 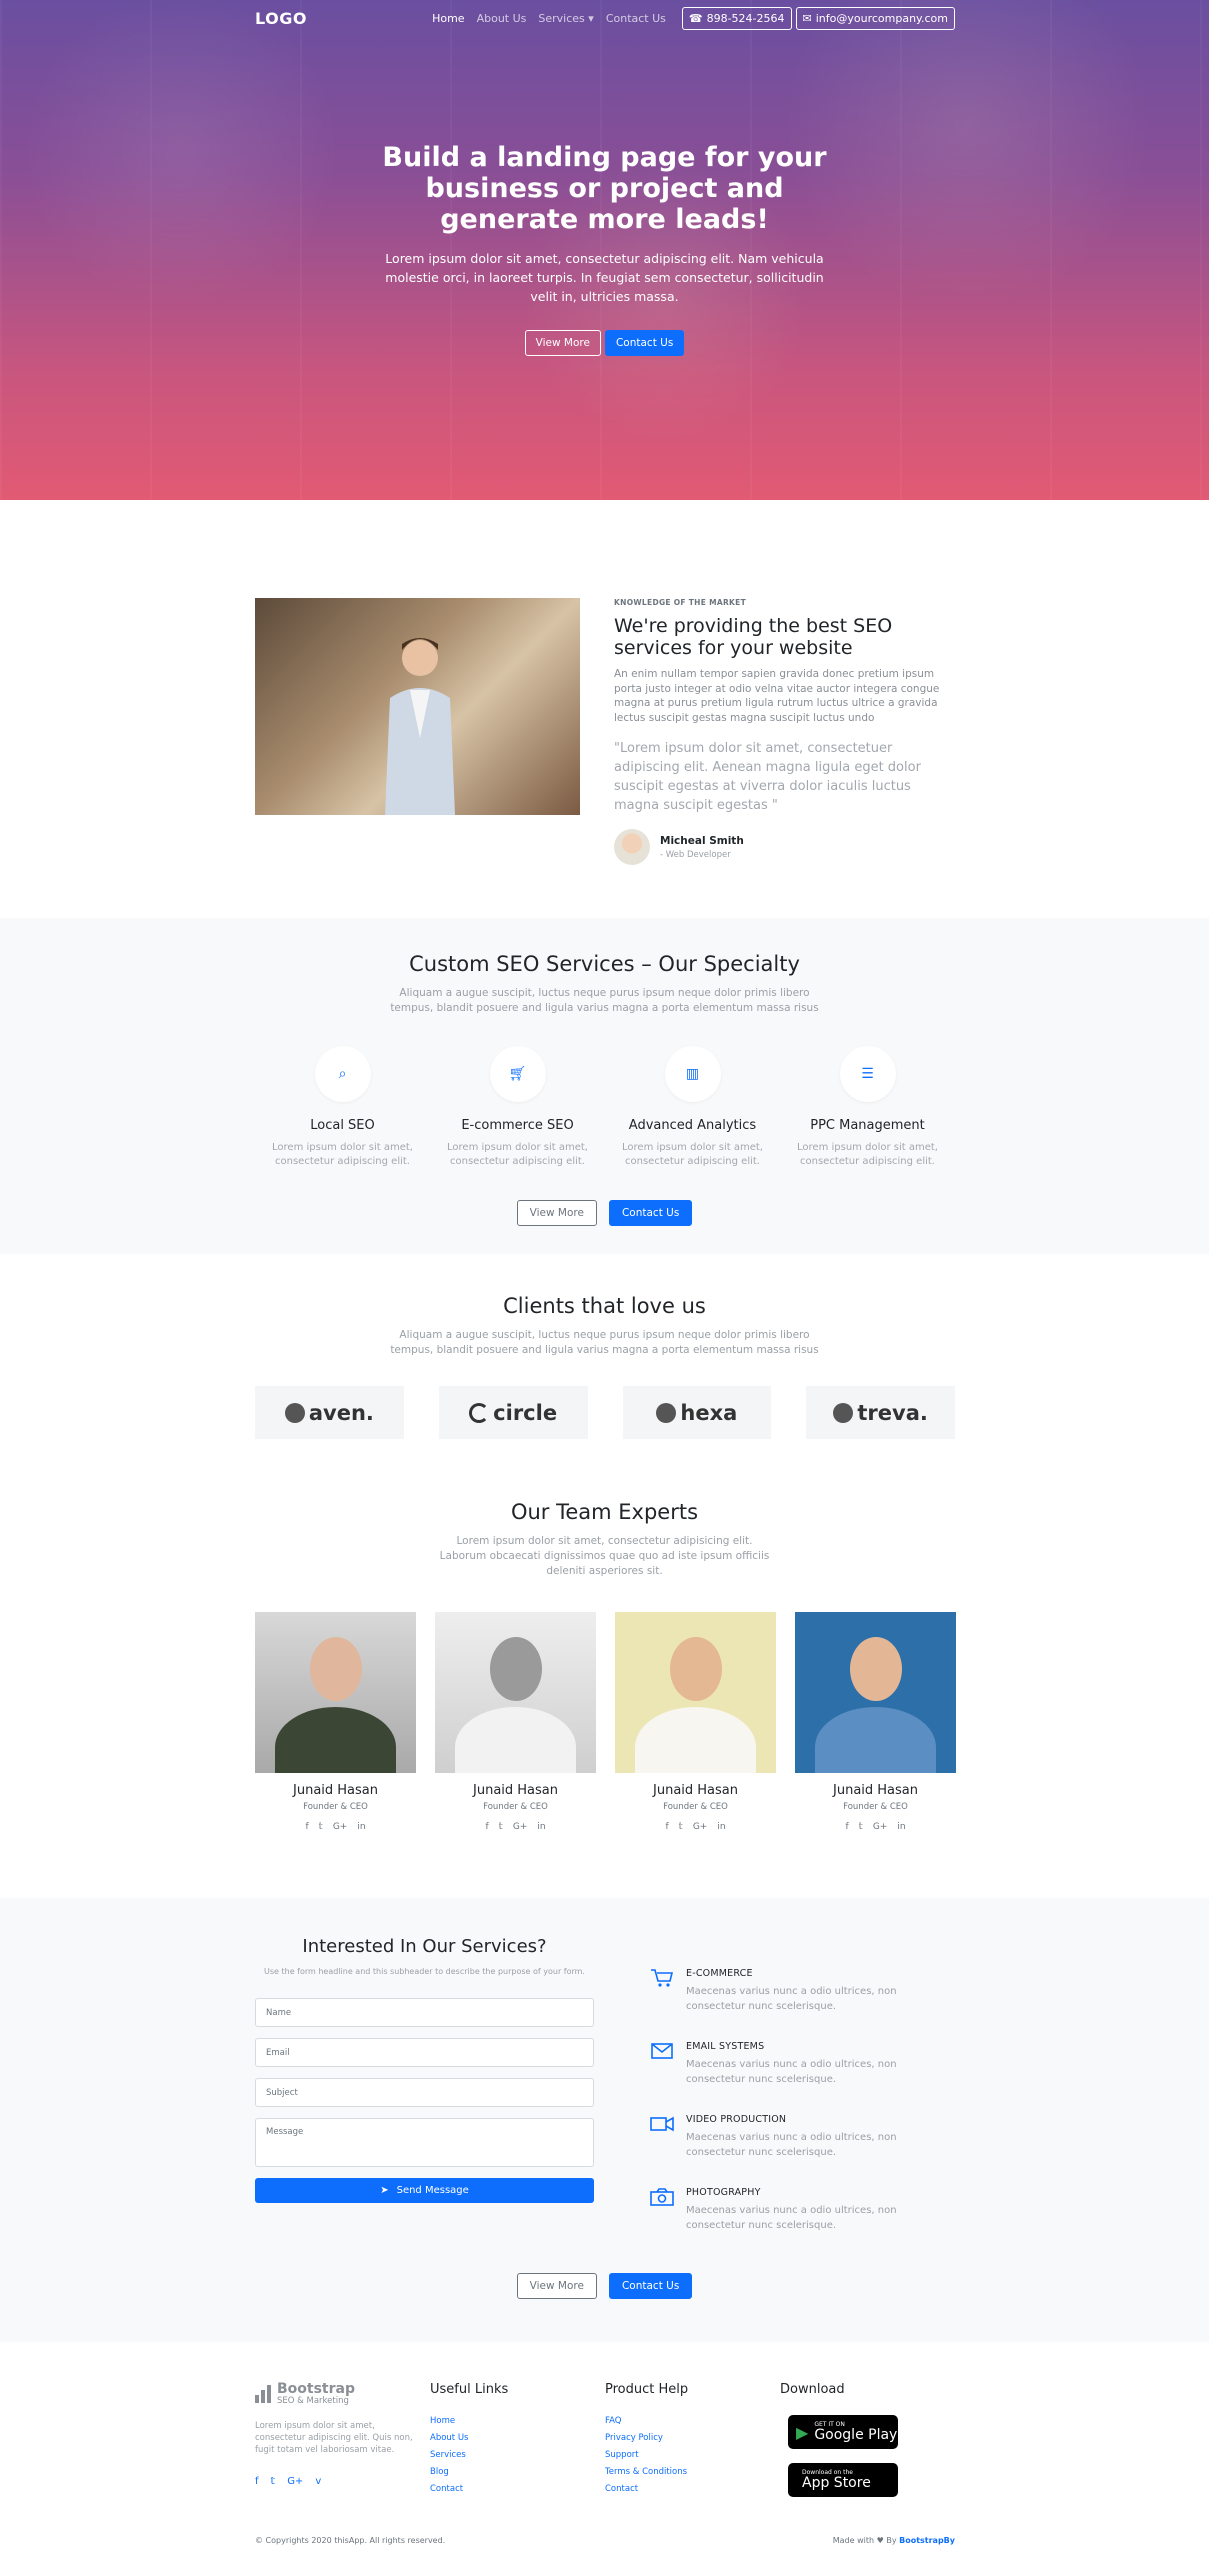 I want to click on app-store-badge: Download on the App Store, so click(x=843, y=2480).